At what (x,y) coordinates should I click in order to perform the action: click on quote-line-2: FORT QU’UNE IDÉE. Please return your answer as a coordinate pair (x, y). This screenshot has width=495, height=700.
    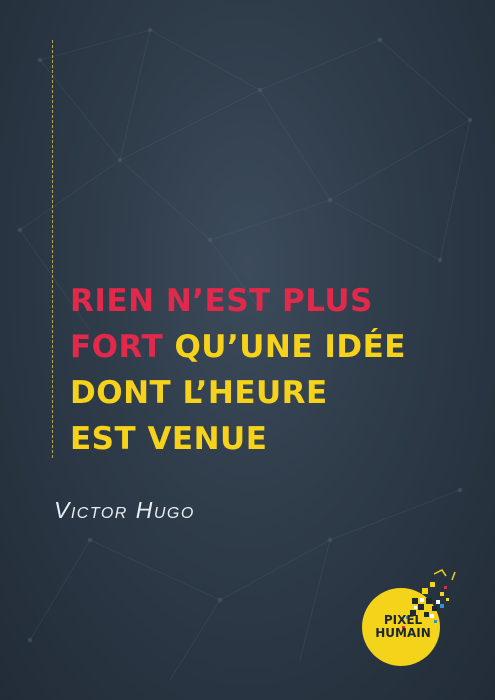
    Looking at the image, I should click on (270, 347).